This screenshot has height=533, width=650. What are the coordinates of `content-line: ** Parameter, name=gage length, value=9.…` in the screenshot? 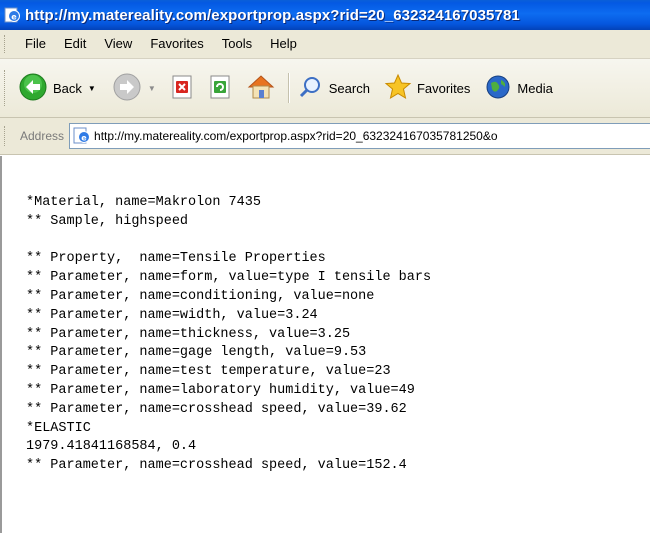 It's located at (196, 353).